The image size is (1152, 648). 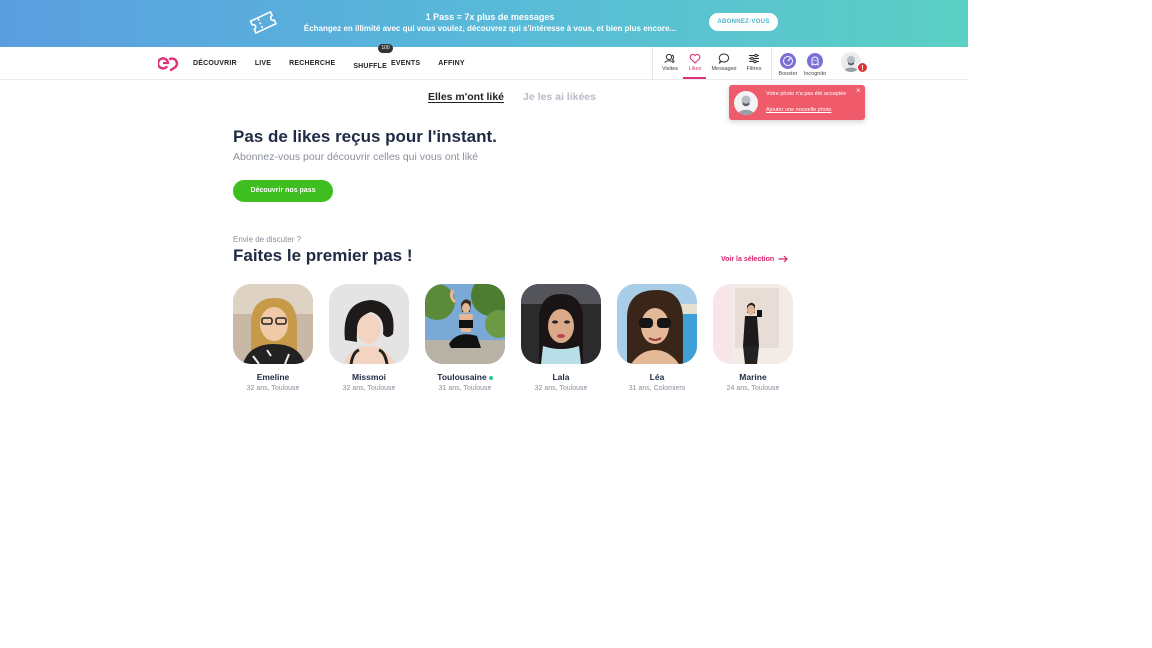 I want to click on ticket-icon, so click(x=263, y=22).